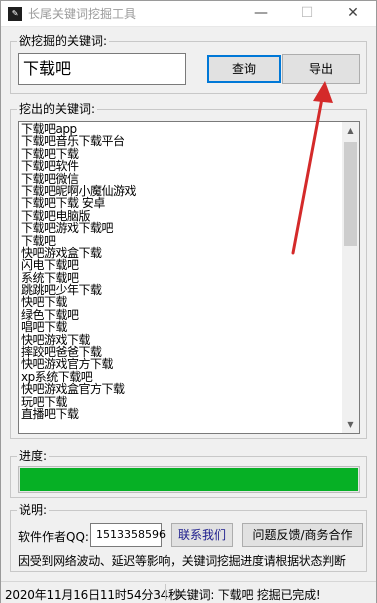  What do you see at coordinates (188, 14) in the screenshot?
I see `title-bar: ✎ 长尾关键词挖掘工具 — ☐ ✕` at bounding box center [188, 14].